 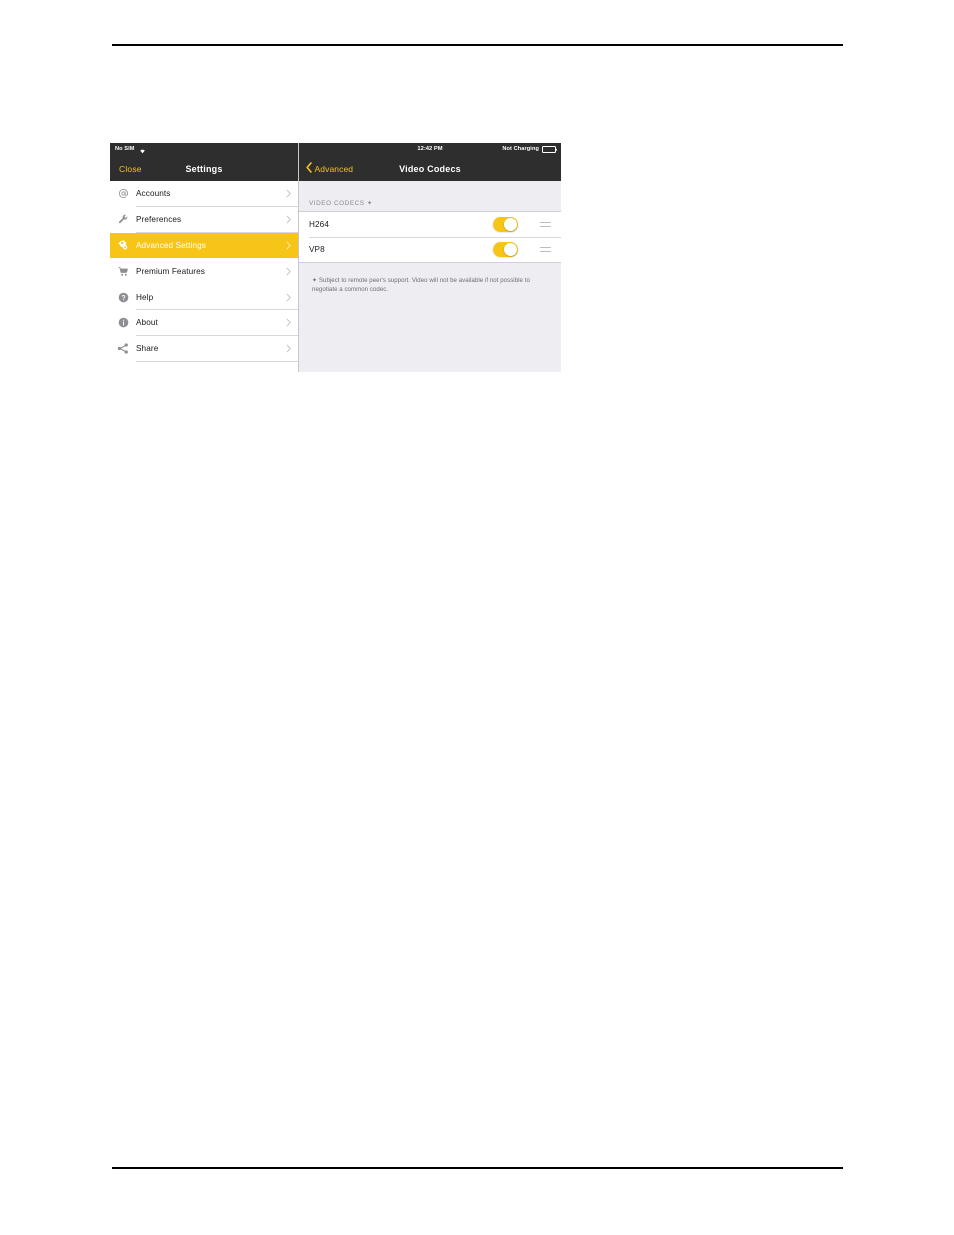 I want to click on page-title: Video Codecs, so click(x=430, y=168).